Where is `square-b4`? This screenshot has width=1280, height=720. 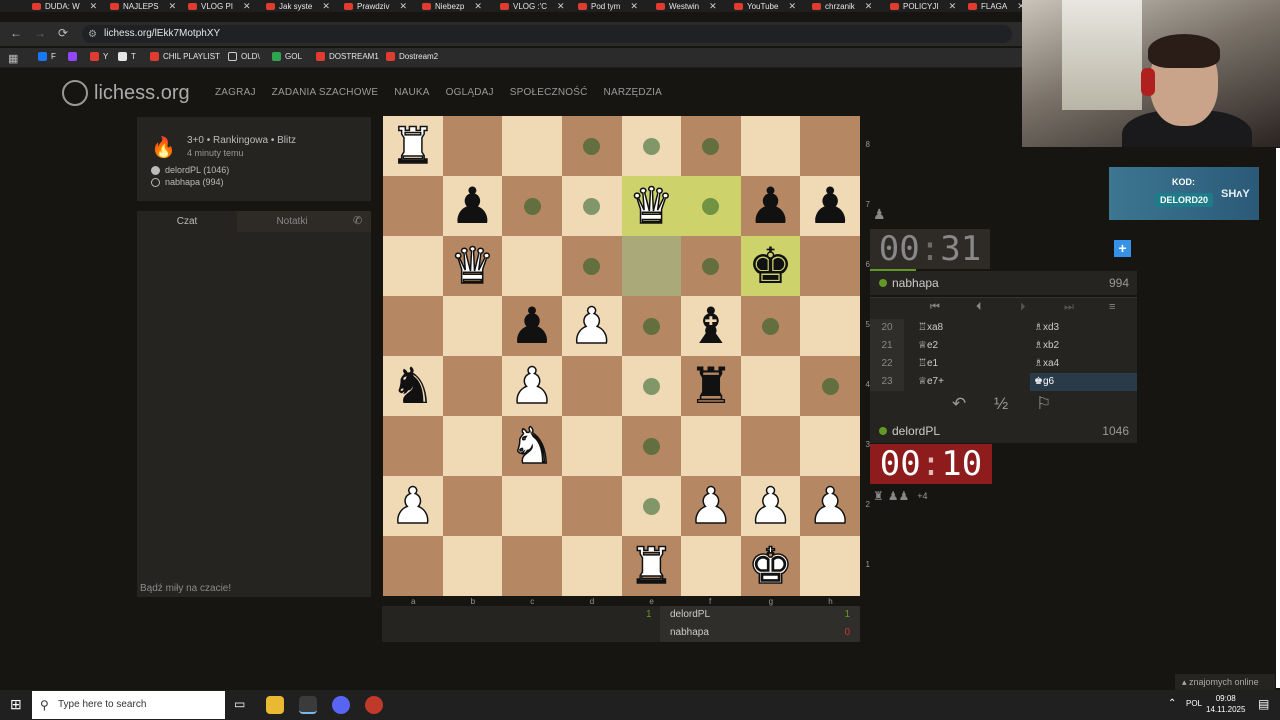
square-b4 is located at coordinates (472, 386).